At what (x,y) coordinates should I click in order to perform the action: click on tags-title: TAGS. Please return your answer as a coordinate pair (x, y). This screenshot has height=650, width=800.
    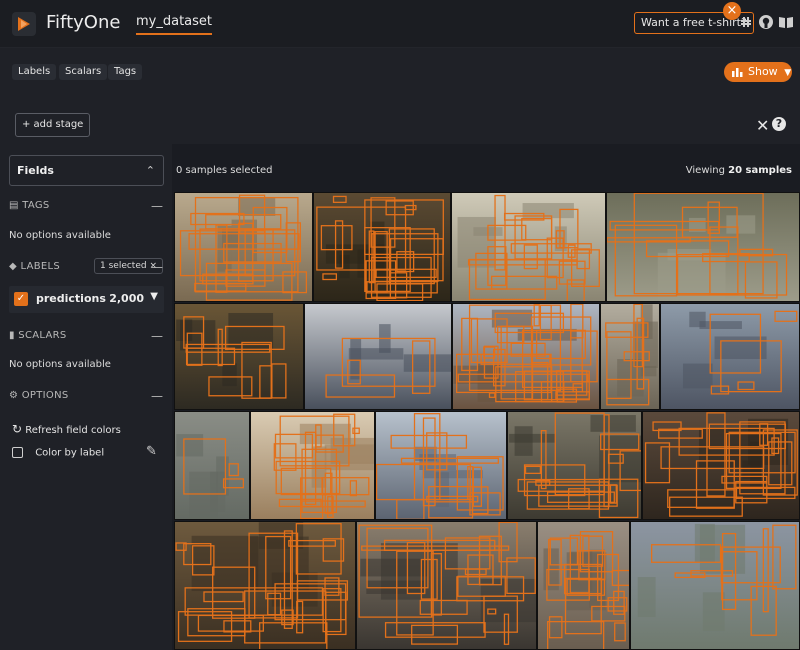
    Looking at the image, I should click on (36, 205).